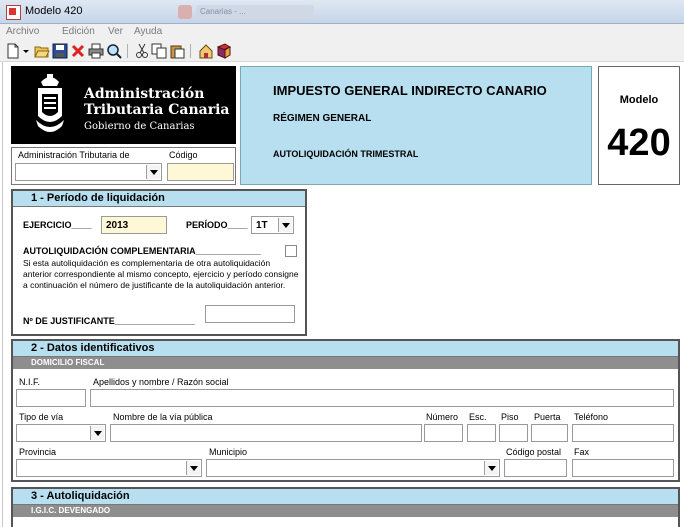 This screenshot has width=684, height=527. Describe the element at coordinates (481, 433) in the screenshot. I see `esc-field` at that location.